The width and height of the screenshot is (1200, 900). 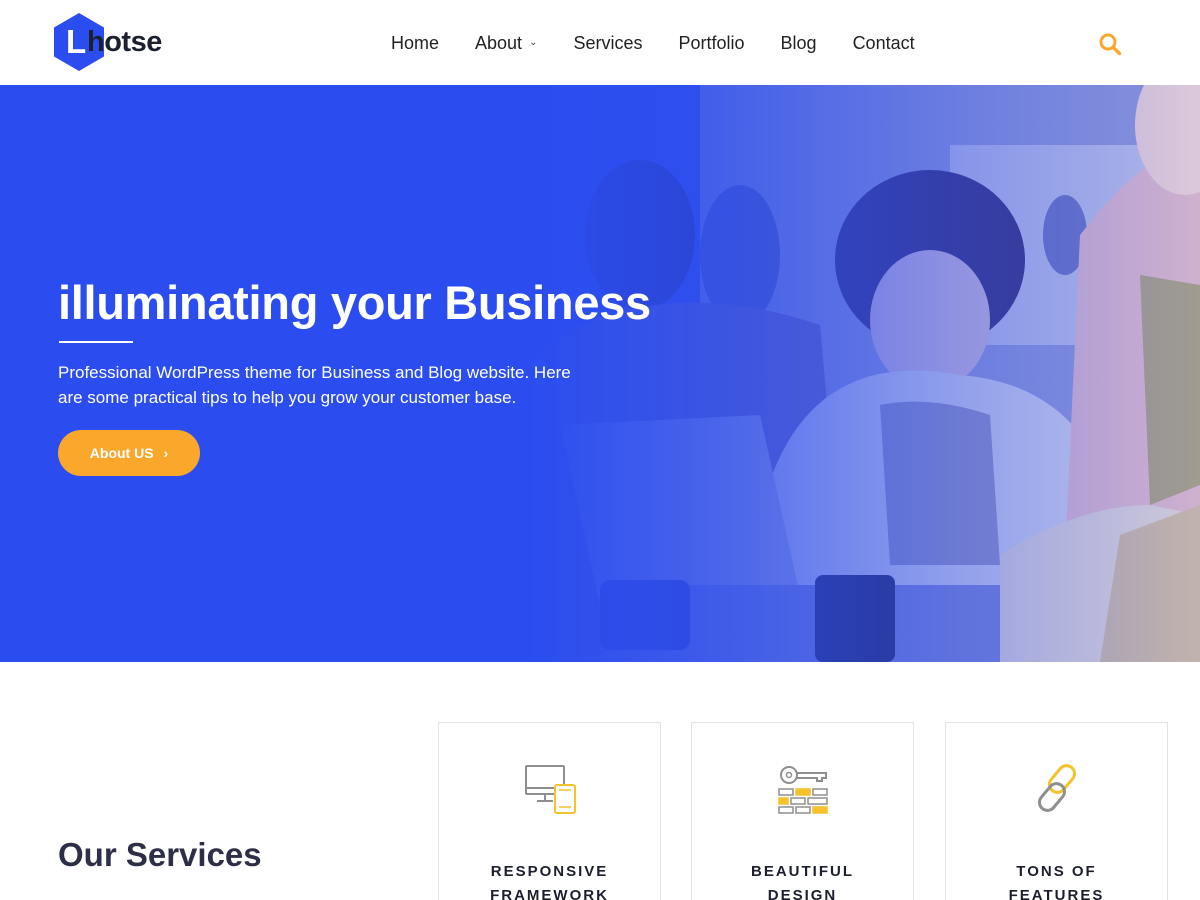 I want to click on nav-item-label: Home, so click(x=415, y=42).